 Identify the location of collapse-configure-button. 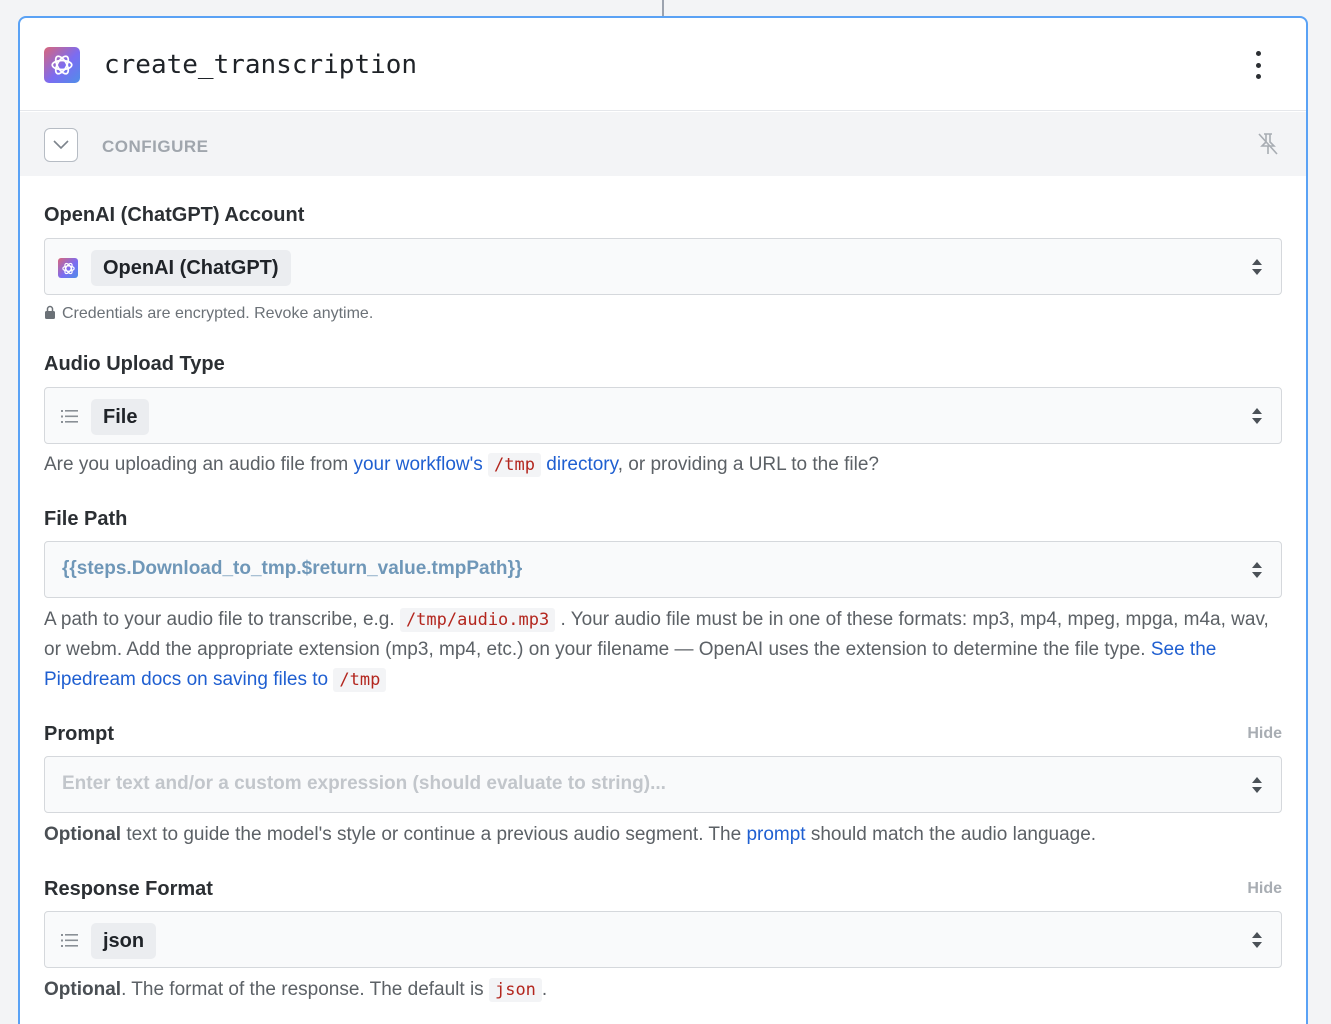
(61, 145).